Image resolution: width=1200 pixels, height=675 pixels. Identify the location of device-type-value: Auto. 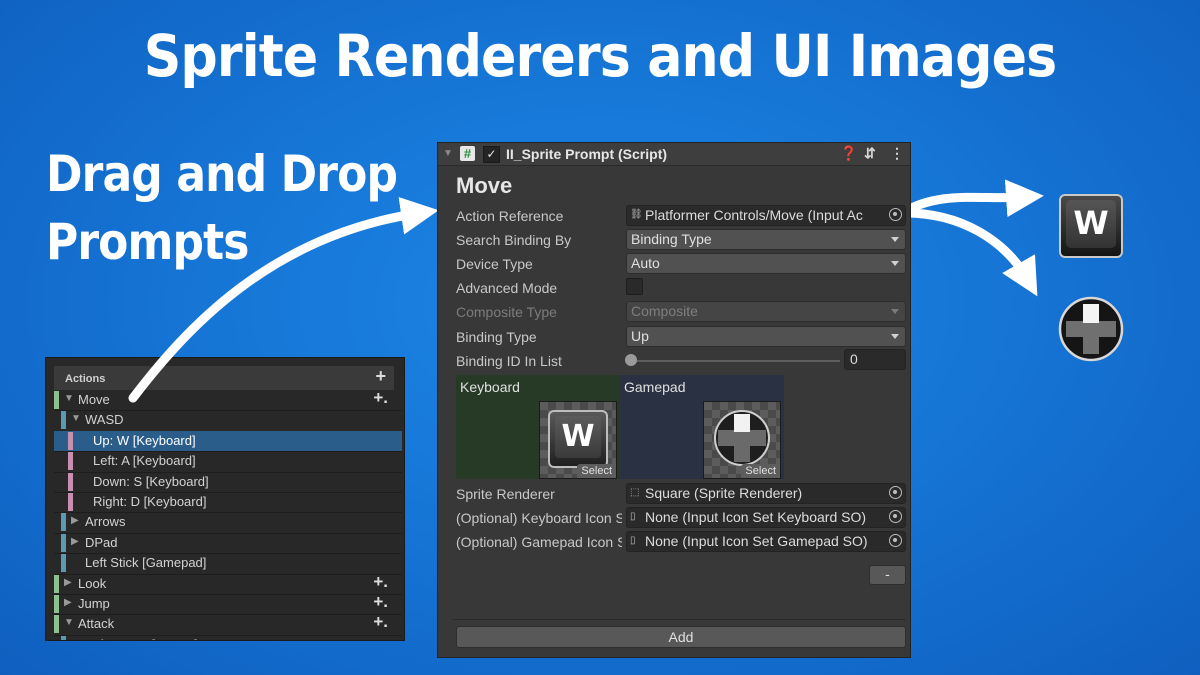
(645, 263).